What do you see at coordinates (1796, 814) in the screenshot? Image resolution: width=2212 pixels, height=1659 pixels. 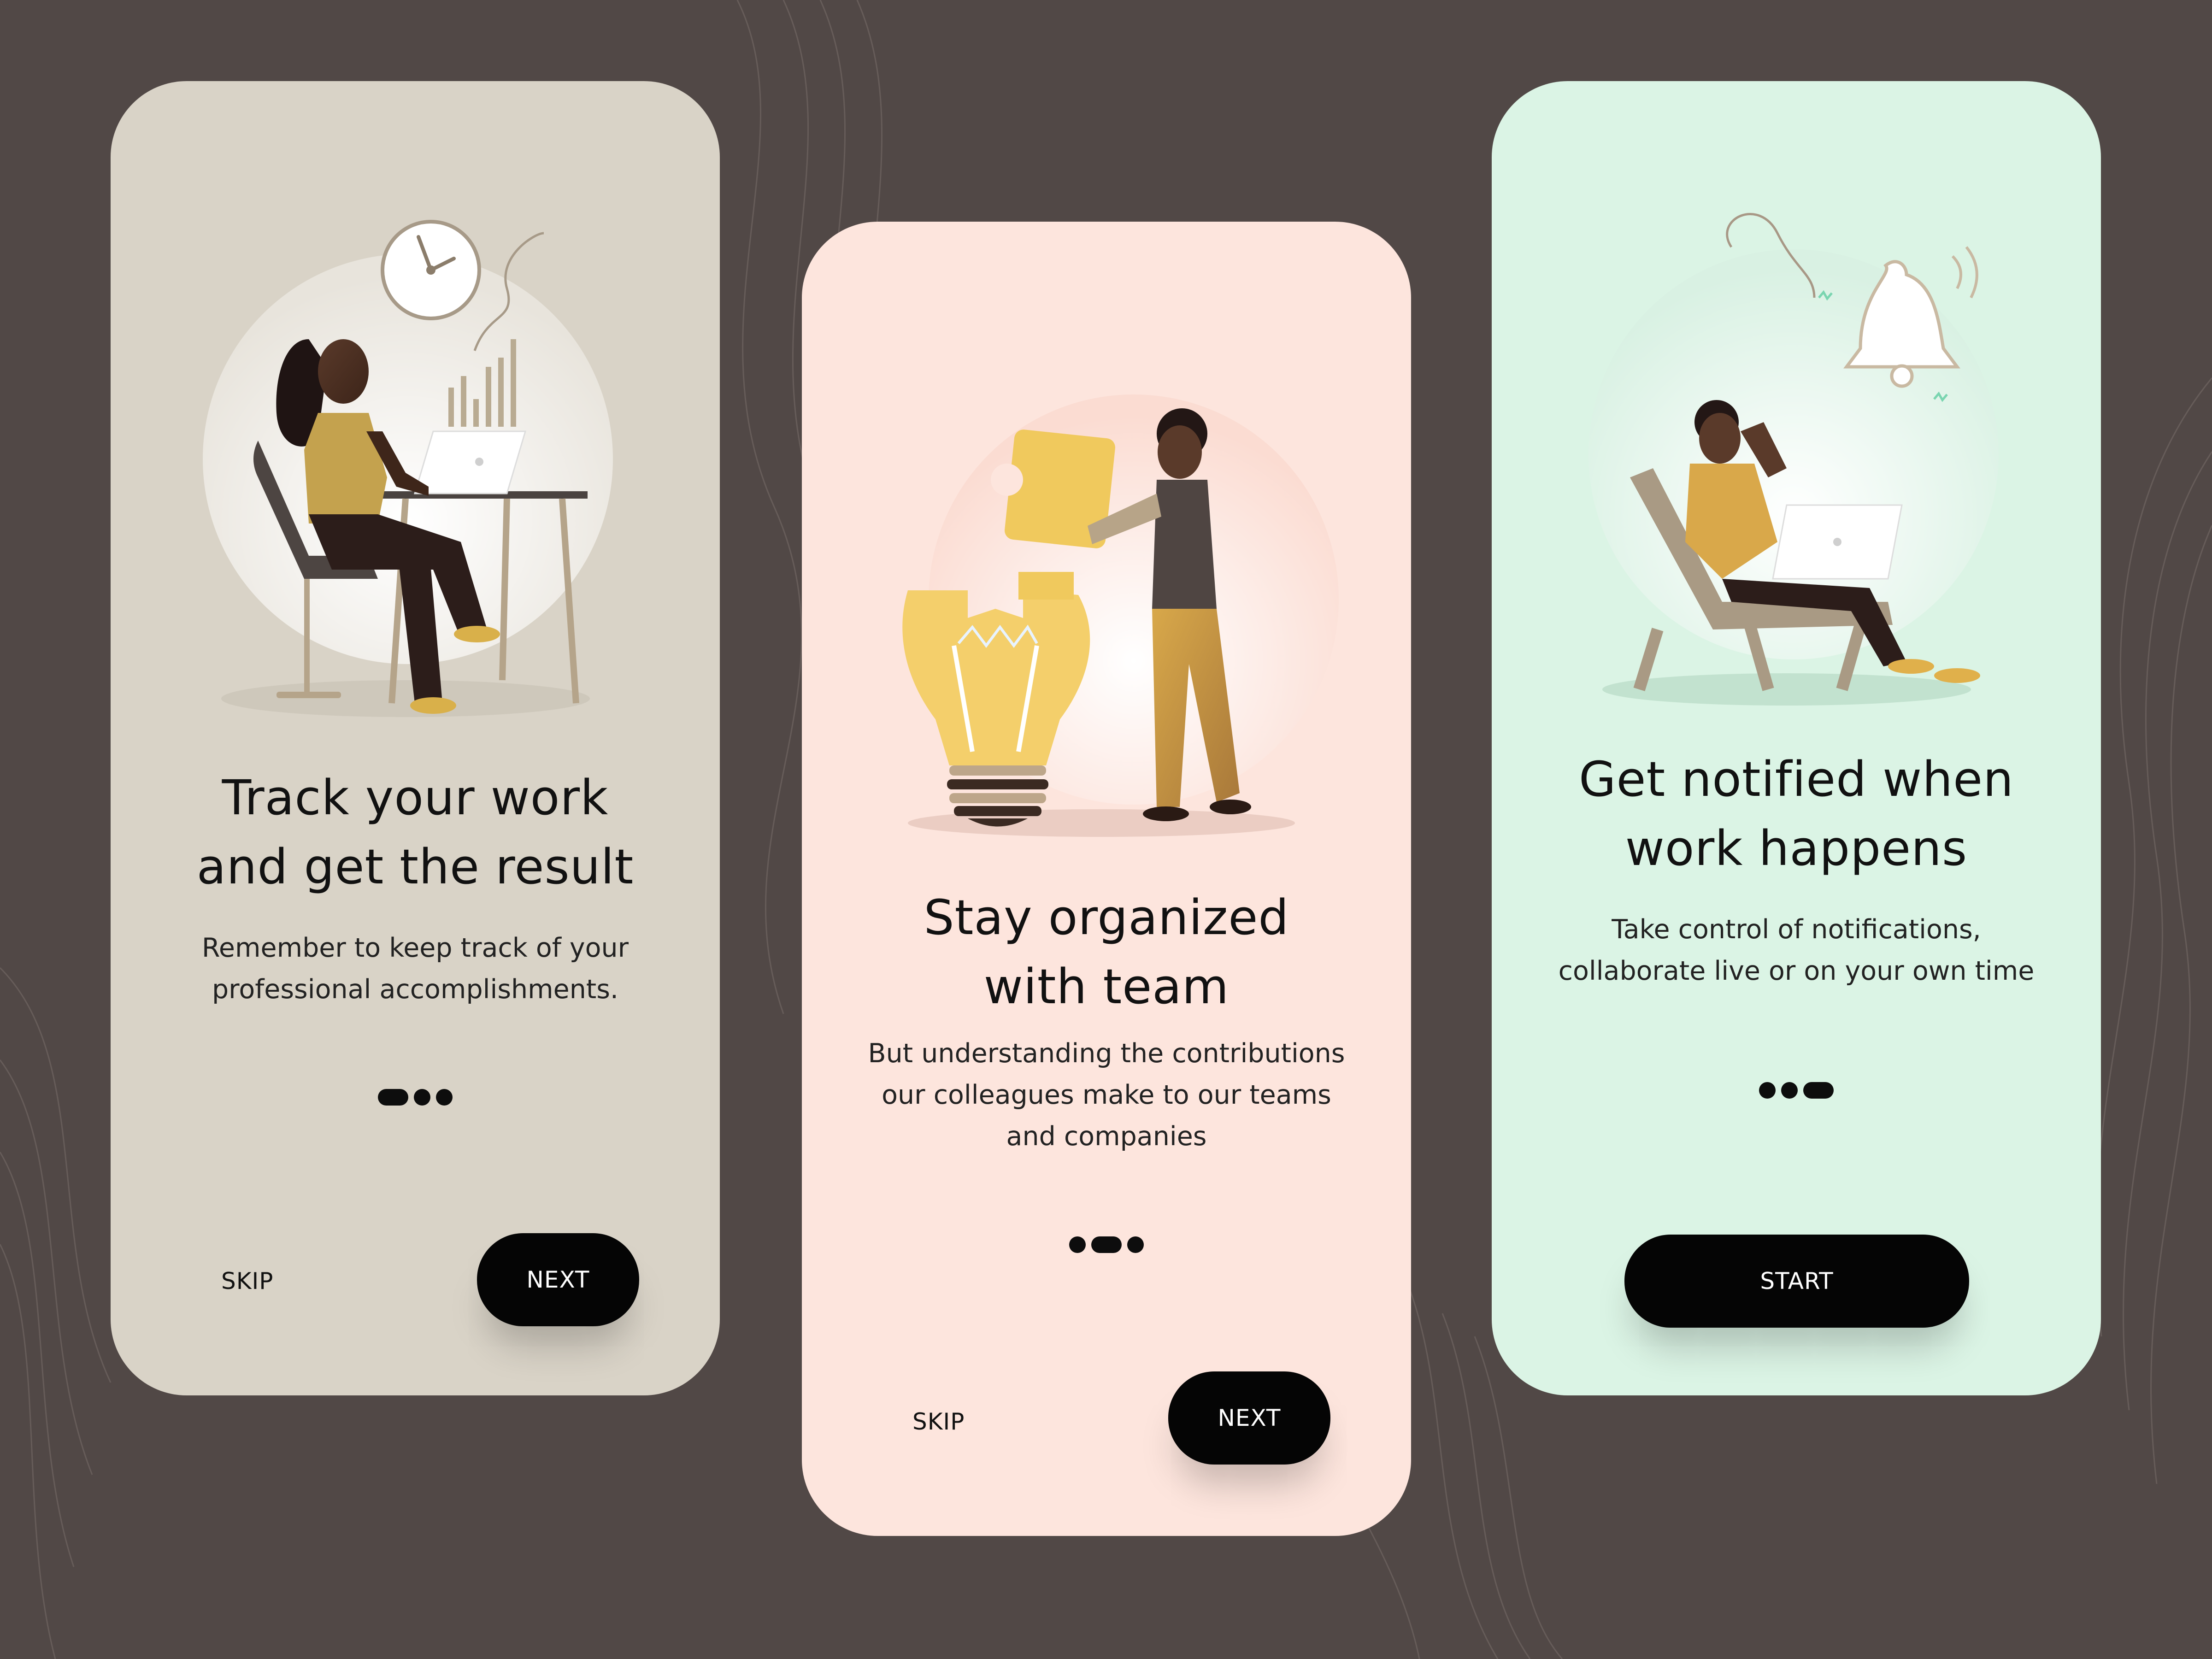 I see `page-title: Get notified when work happens` at bounding box center [1796, 814].